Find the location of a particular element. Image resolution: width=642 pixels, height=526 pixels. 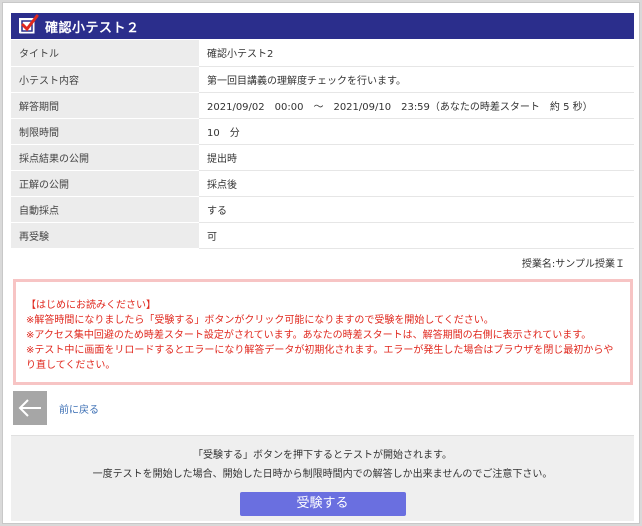

row-key: 再受験 is located at coordinates (105, 235).